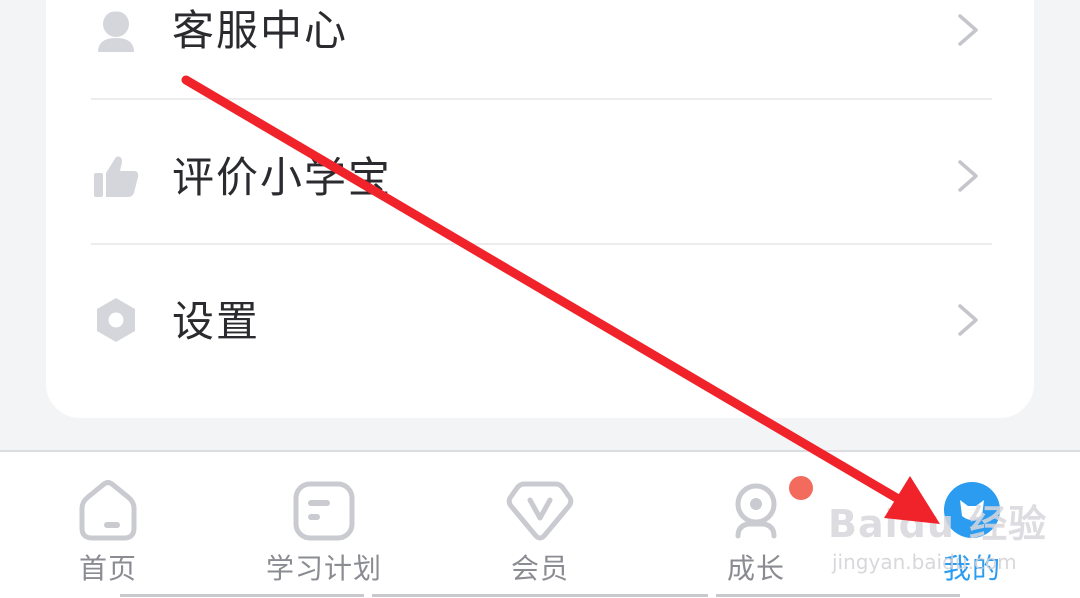 This screenshot has height=598, width=1080. I want to click on thumbs-up-icon, so click(116, 176).